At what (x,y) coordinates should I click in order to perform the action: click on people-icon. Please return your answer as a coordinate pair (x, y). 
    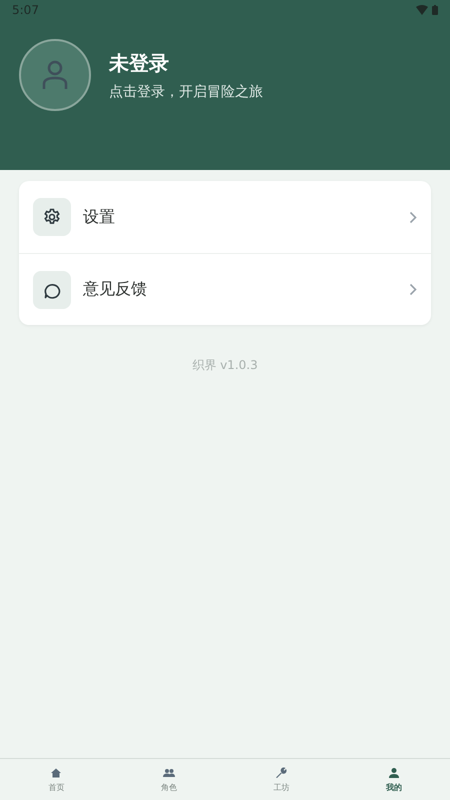
    Looking at the image, I should click on (168, 772).